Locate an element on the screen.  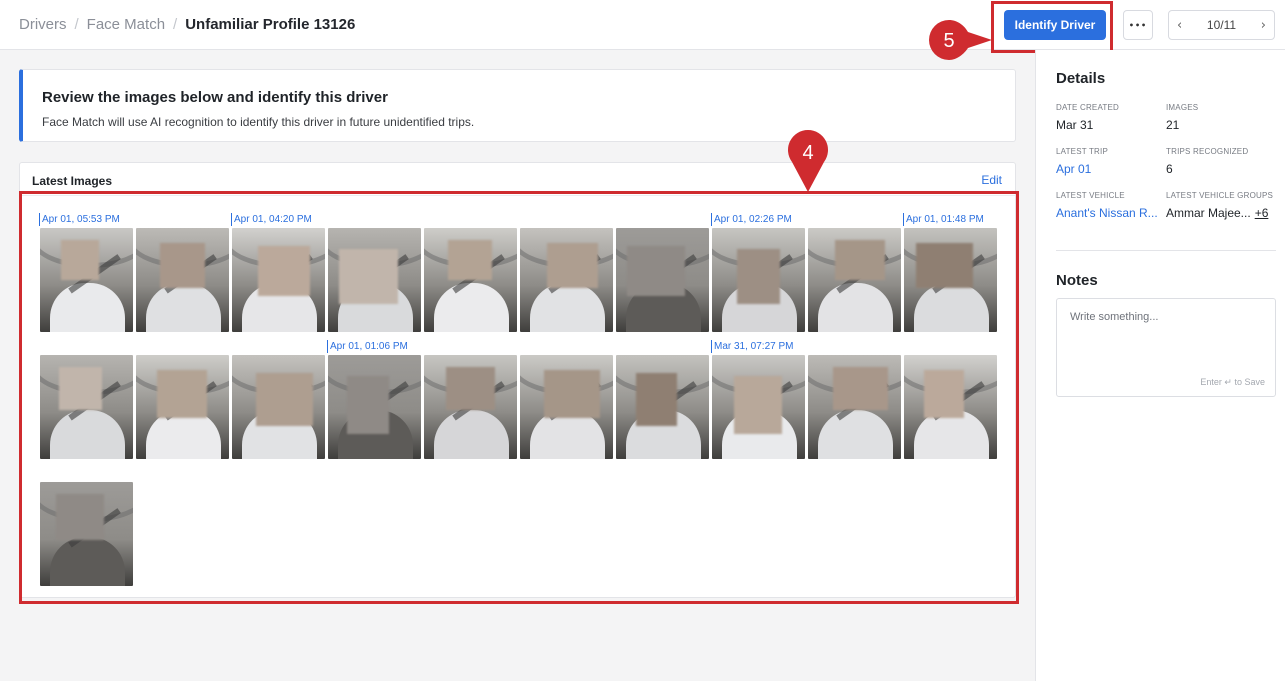
callout-marker-4: 4 is located at coordinates (808, 161).